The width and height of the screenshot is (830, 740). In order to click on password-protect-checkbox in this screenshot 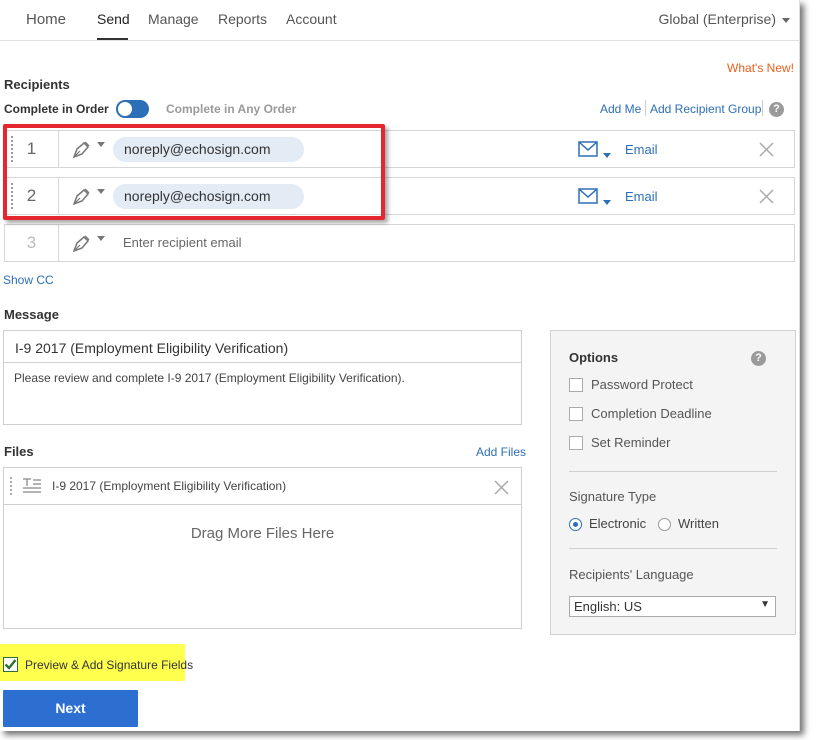, I will do `click(576, 385)`.